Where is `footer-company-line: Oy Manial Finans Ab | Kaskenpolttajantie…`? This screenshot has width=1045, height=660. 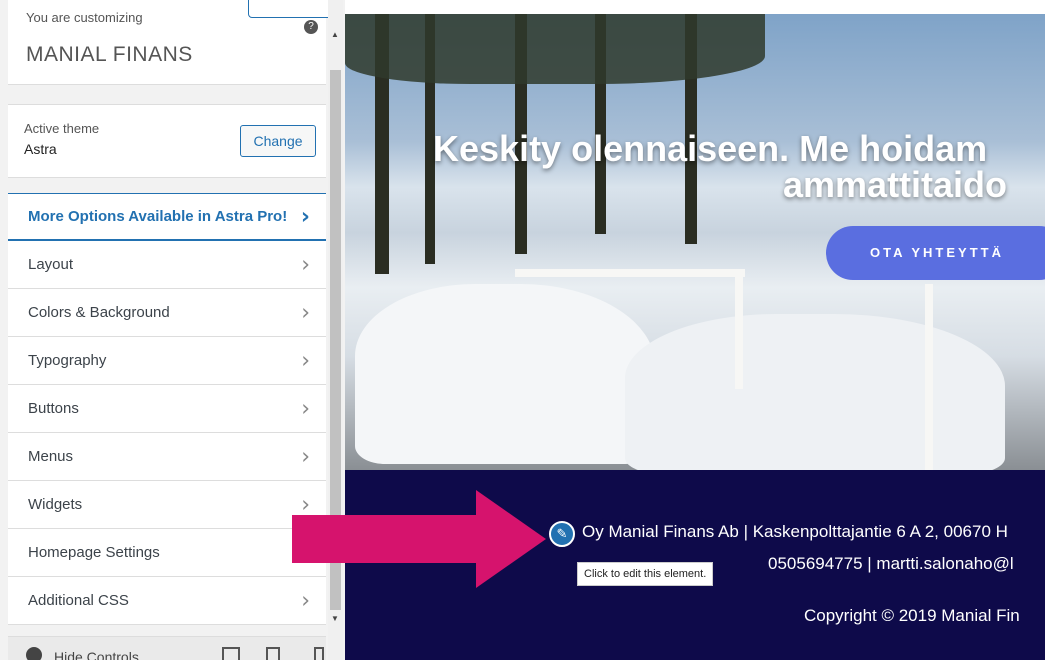 footer-company-line: Oy Manial Finans Ab | Kaskenpolttajantie… is located at coordinates (795, 531).